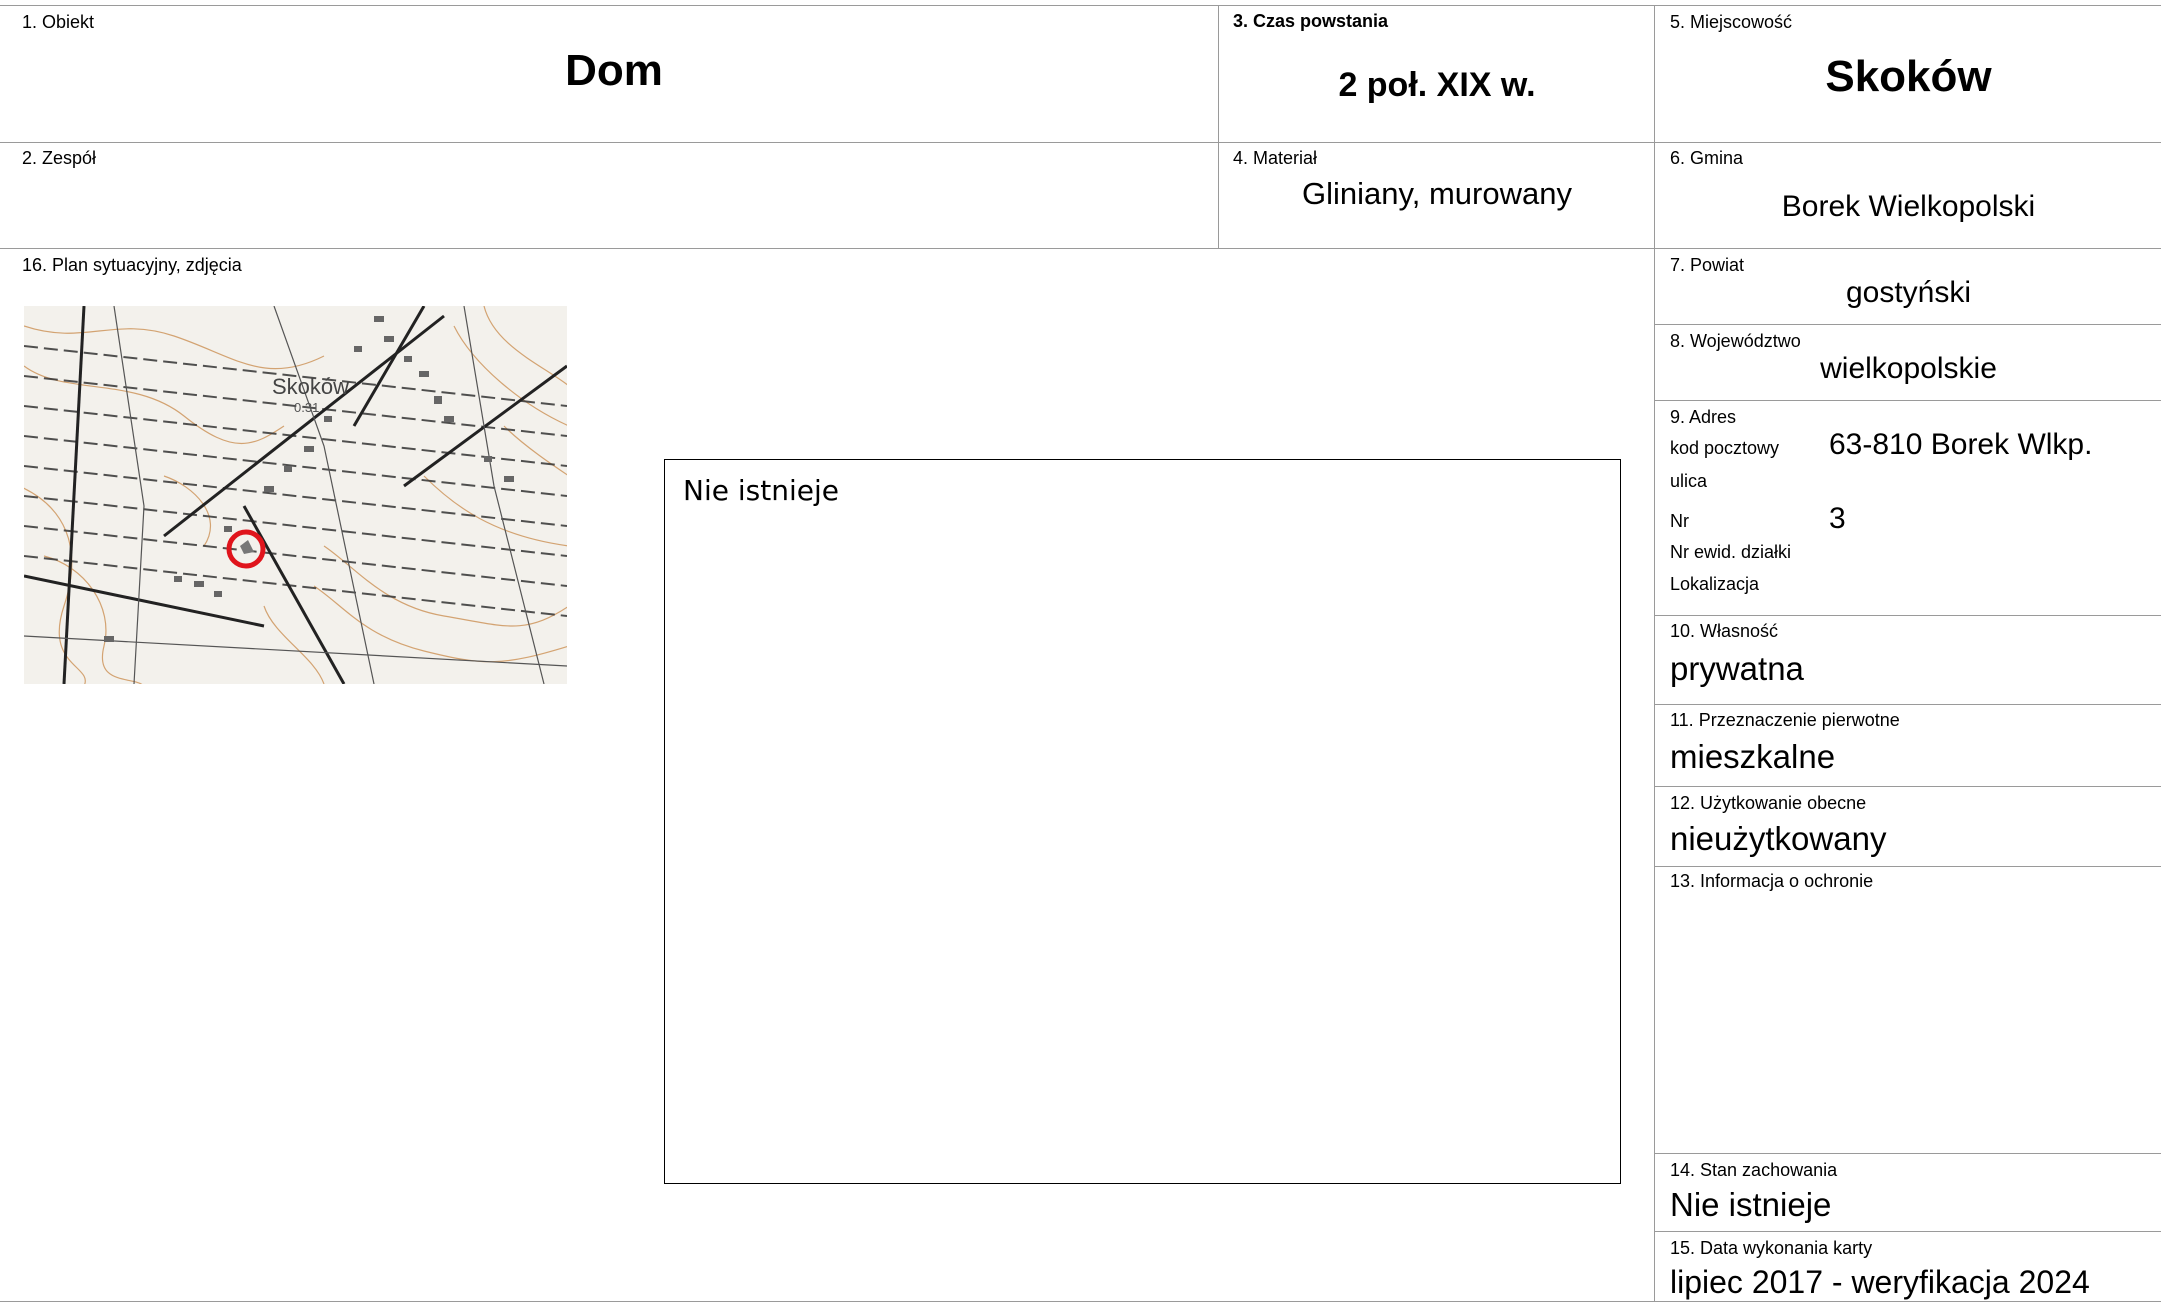 The height and width of the screenshot is (1305, 2161). I want to click on ulica-label: ulica, so click(1689, 481).